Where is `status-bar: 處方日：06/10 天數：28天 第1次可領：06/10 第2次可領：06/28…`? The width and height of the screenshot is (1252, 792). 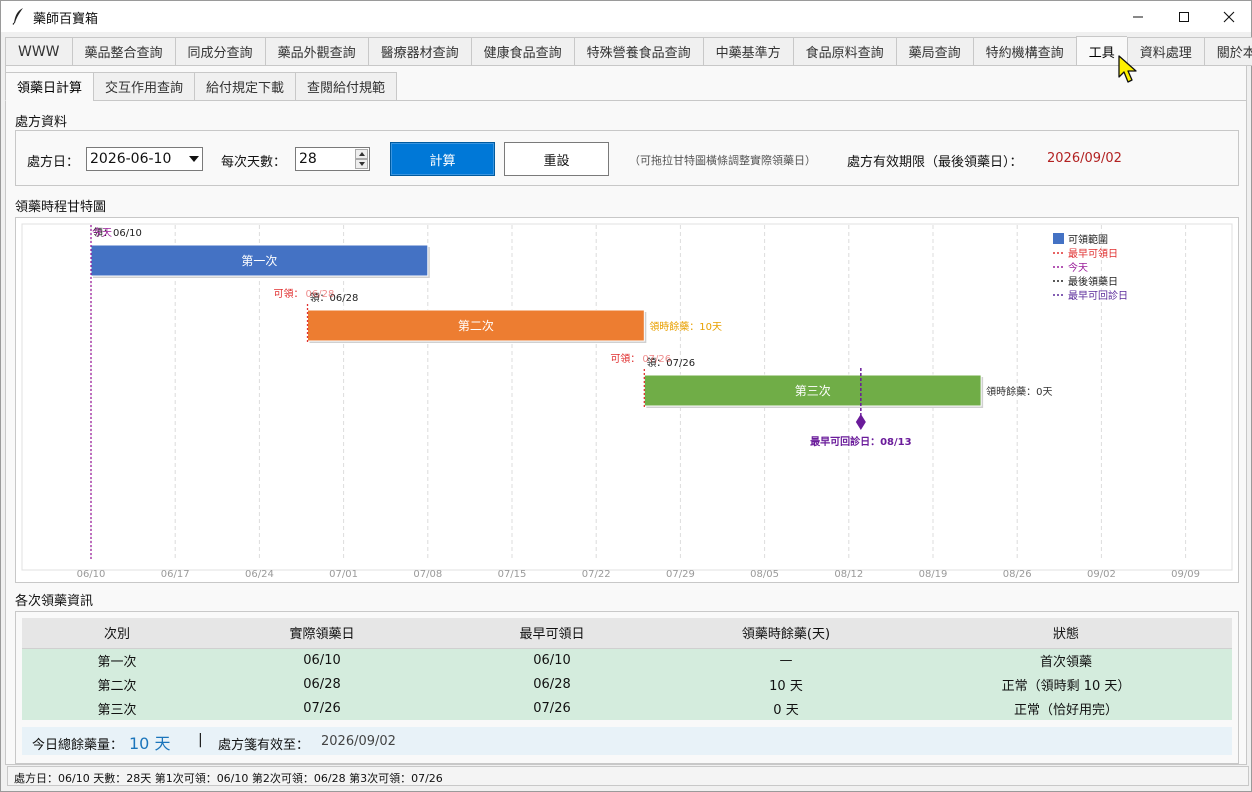
status-bar: 處方日：06/10 天數：28天 第1次可領：06/10 第2次可領：06/28… is located at coordinates (628, 776).